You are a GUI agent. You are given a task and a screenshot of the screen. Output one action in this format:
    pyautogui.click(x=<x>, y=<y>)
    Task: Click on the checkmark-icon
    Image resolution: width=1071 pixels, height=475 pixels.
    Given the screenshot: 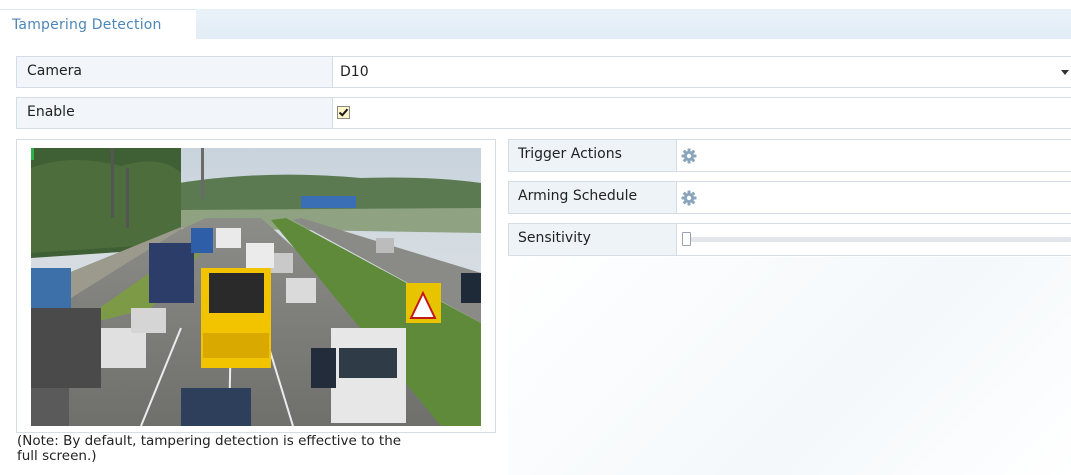 What is the action you would take?
    pyautogui.click(x=343, y=112)
    